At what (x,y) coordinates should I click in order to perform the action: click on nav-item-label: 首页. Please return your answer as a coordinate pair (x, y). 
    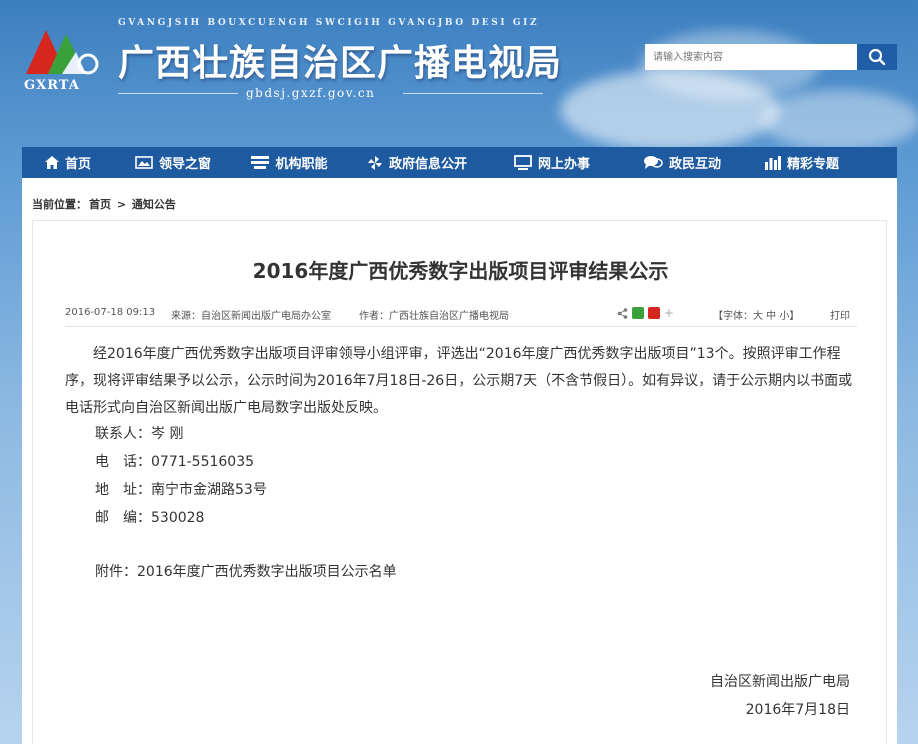
    Looking at the image, I should click on (77, 164).